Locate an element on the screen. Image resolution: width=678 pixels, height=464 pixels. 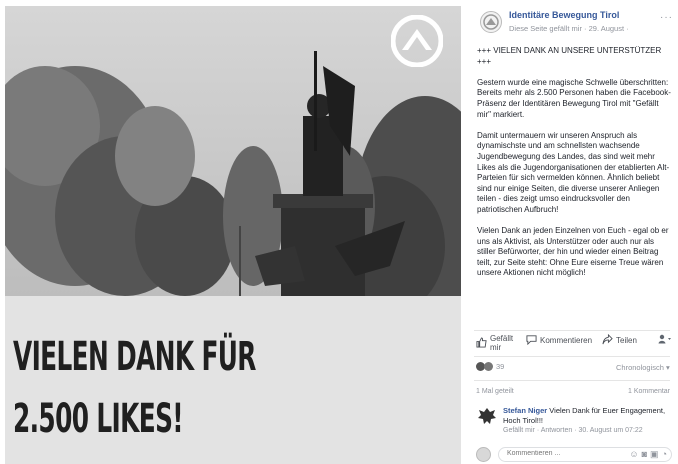
chevron-down-icon: ▾ is located at coordinates (668, 367).